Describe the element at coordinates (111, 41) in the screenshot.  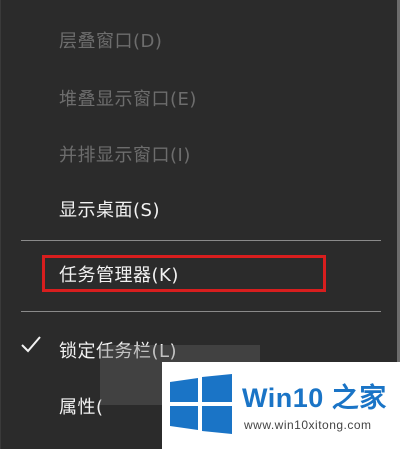
I see `menu-item-cascade-windows: 层叠窗口(D)` at that location.